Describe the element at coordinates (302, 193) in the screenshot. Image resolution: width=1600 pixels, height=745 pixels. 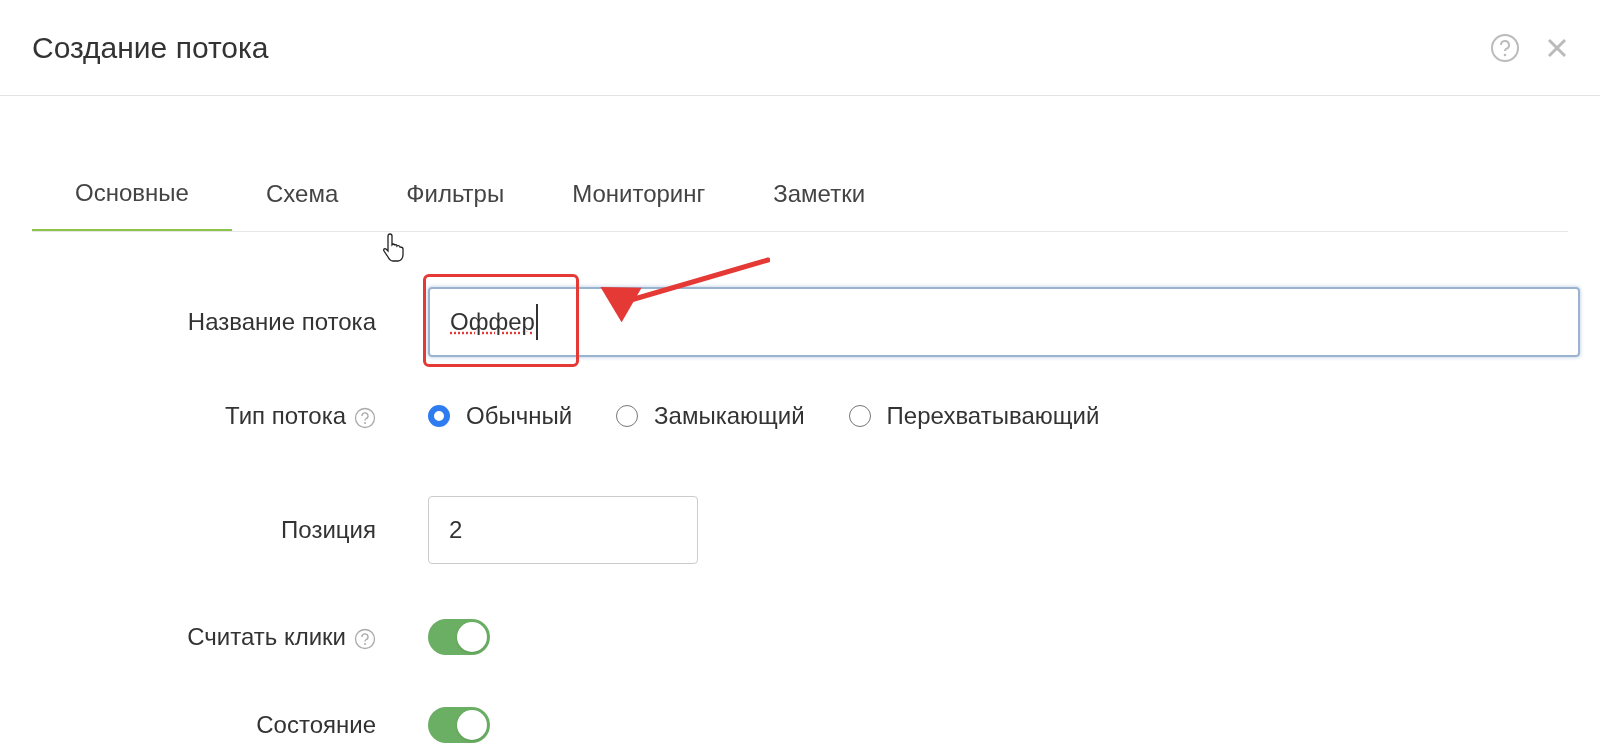
I see `tab: Схема` at that location.